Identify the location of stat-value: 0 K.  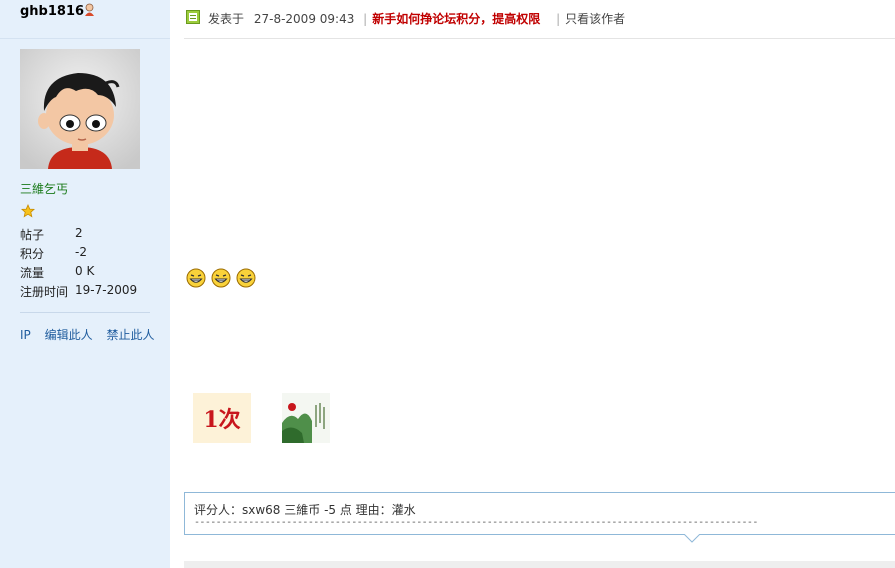
(85, 271).